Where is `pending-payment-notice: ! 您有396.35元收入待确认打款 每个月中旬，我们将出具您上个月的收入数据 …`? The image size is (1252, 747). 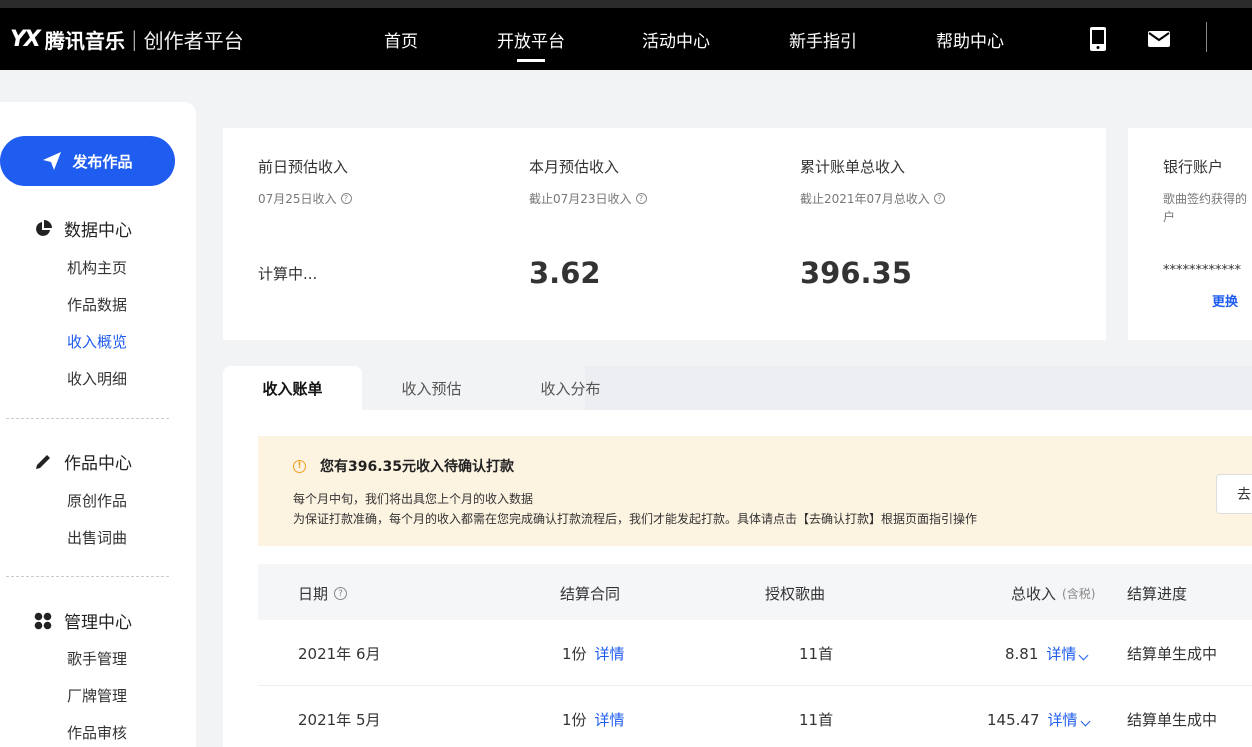 pending-payment-notice: ! 您有396.35元收入待确认打款 每个月中旬，我们将出具您上个月的收入数据 … is located at coordinates (755, 491).